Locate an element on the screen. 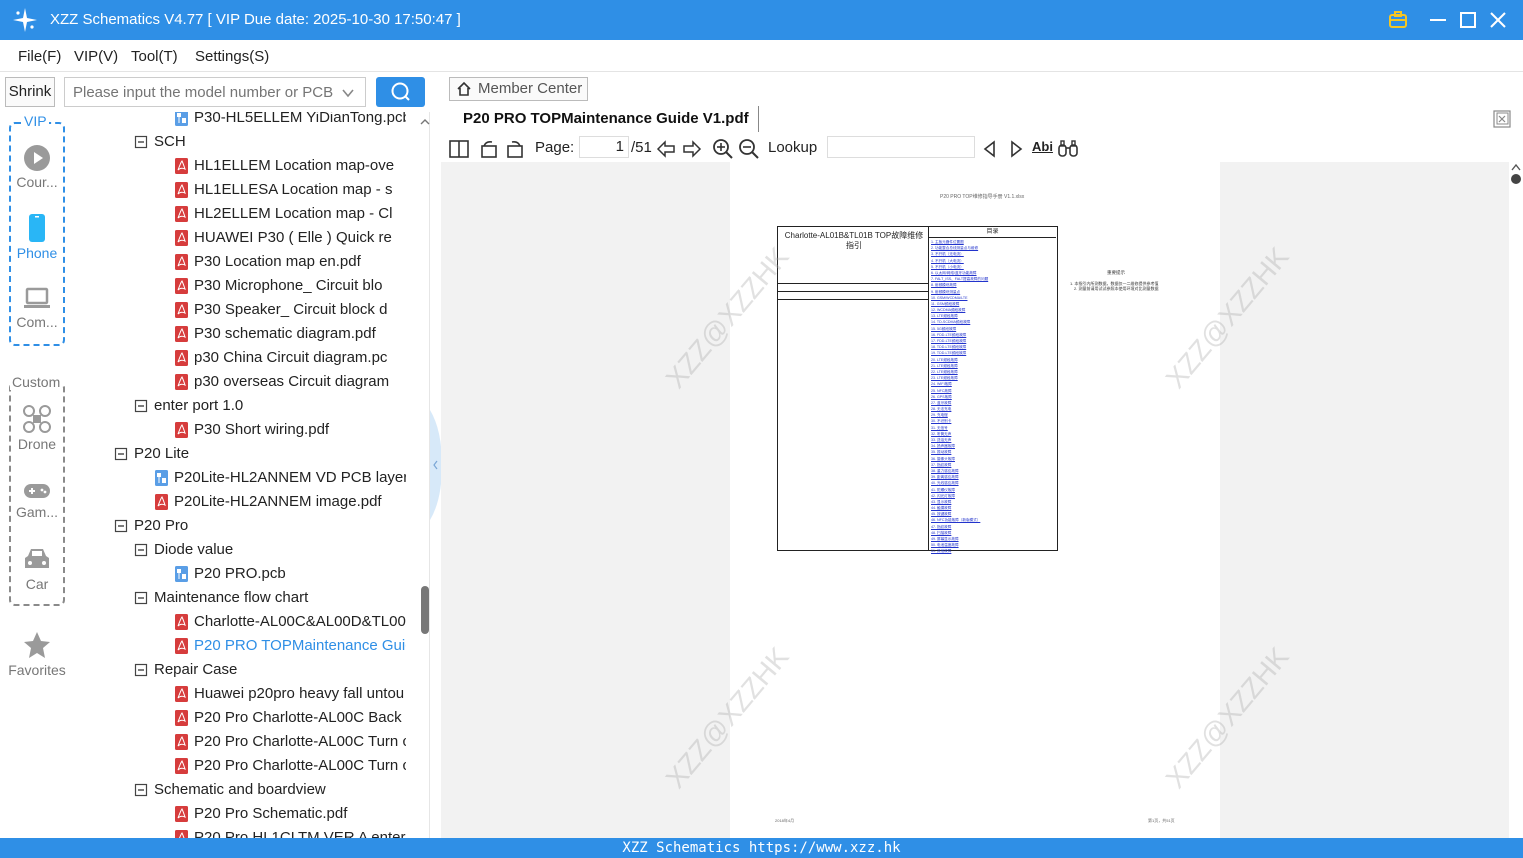 The width and height of the screenshot is (1523, 858). tree-file: HL2ELLEM Location map - Cl is located at coordinates (290, 214).